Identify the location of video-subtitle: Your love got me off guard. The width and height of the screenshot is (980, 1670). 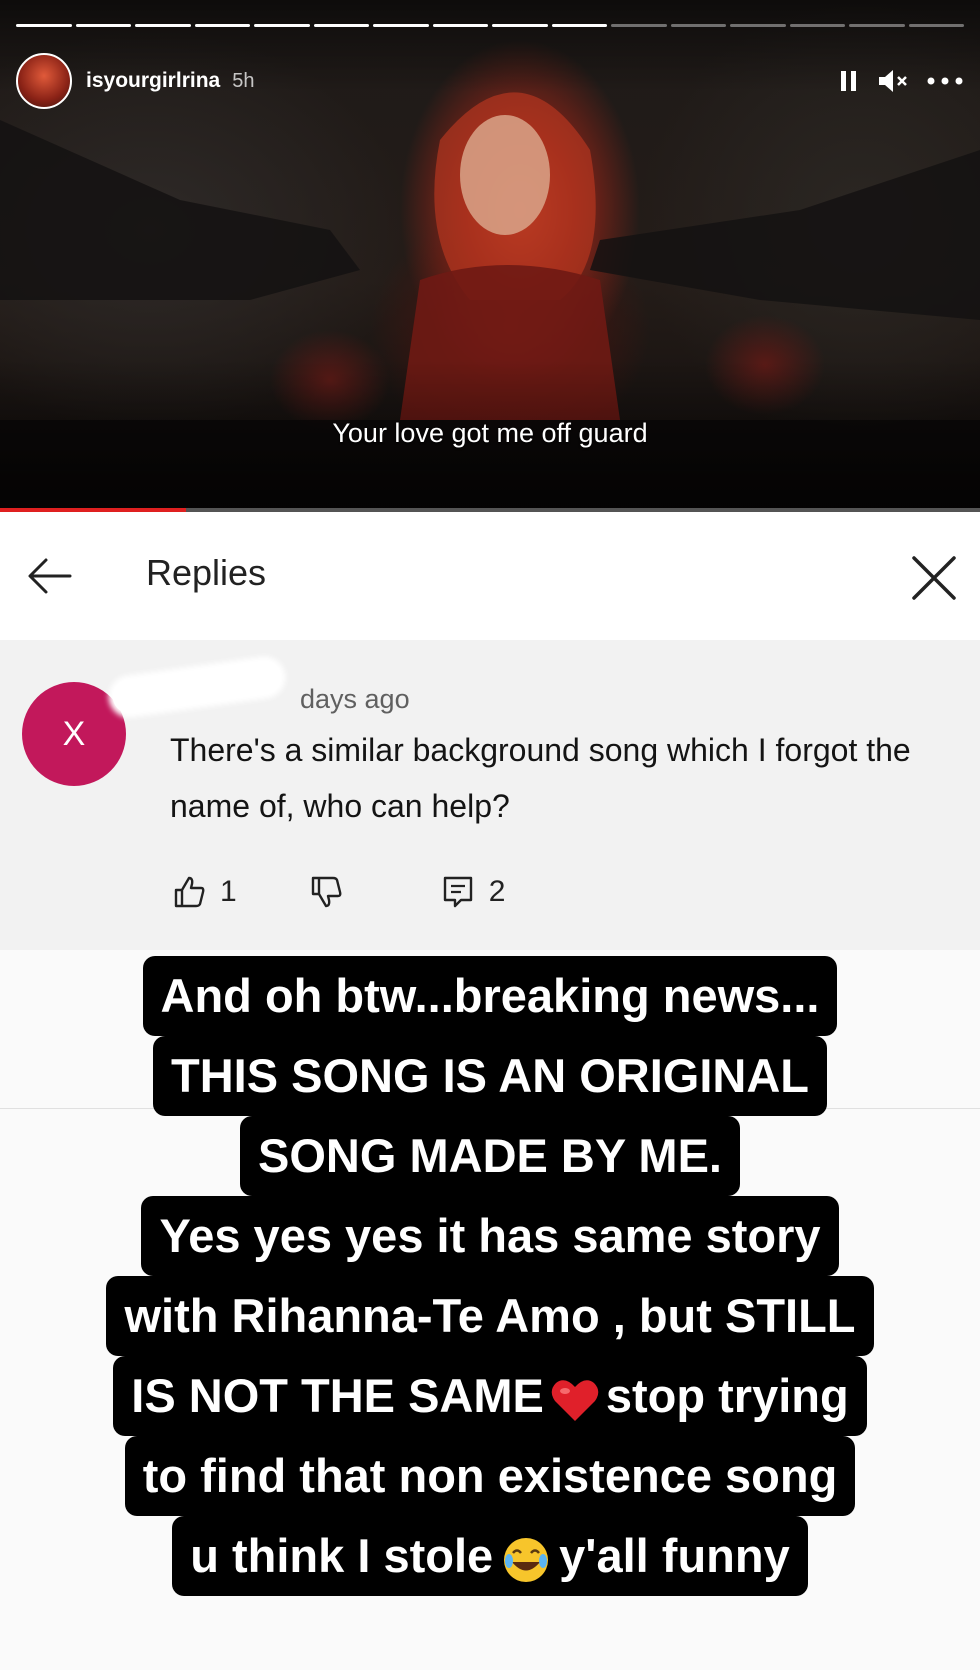
(490, 433).